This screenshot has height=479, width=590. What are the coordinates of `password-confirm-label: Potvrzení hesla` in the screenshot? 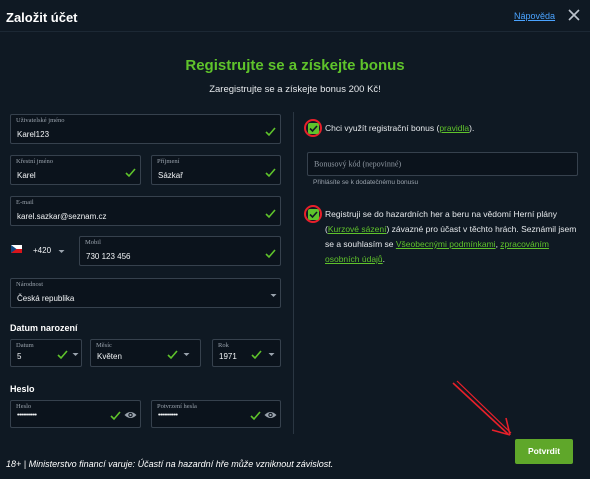 It's located at (177, 406).